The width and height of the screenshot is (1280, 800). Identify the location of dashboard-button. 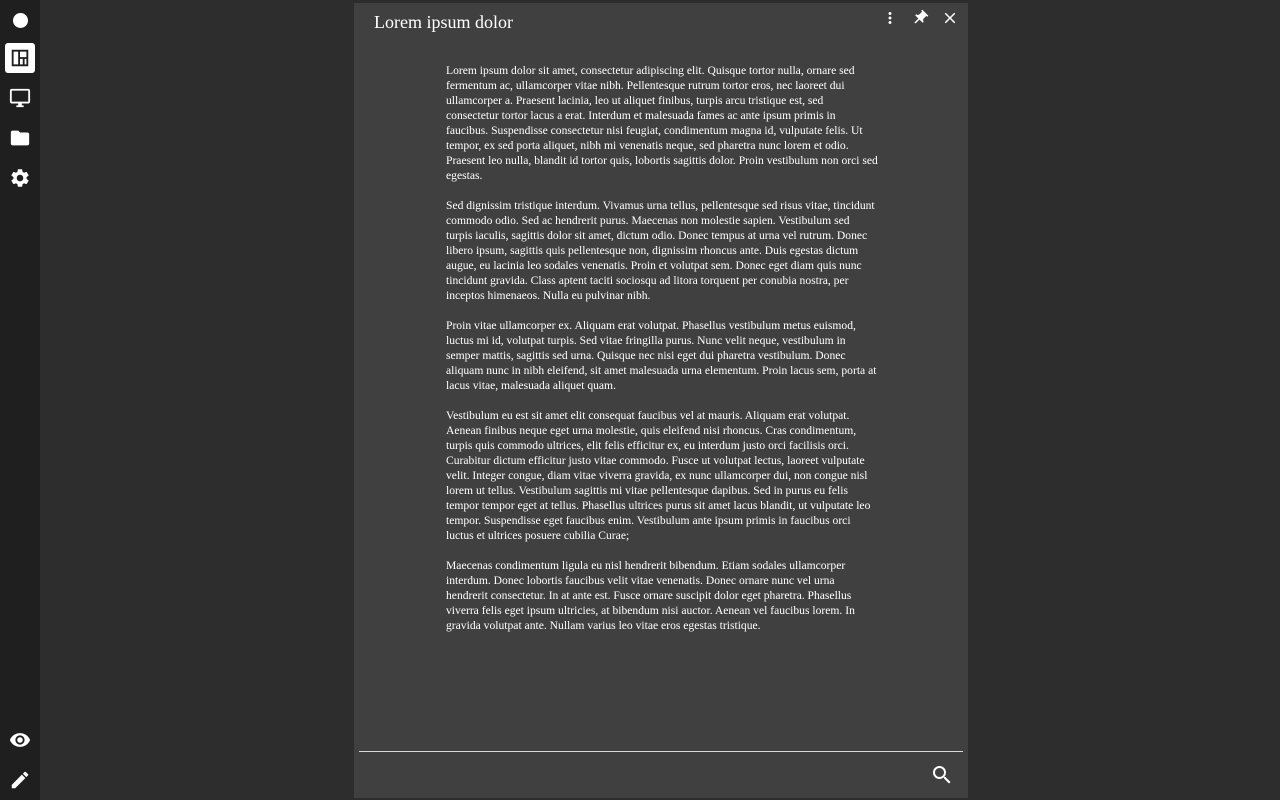
(20, 58).